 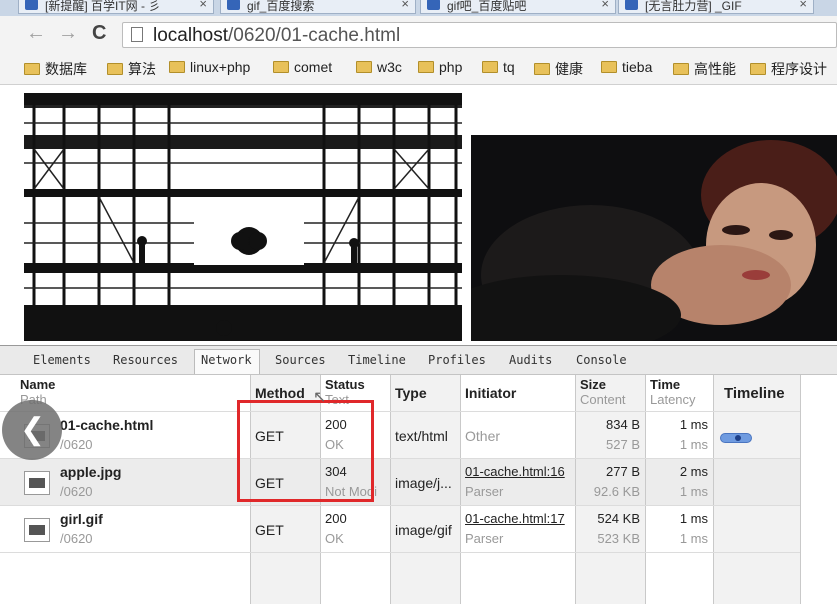 What do you see at coordinates (389, 67) in the screenshot?
I see `bookmark-label: w3c` at bounding box center [389, 67].